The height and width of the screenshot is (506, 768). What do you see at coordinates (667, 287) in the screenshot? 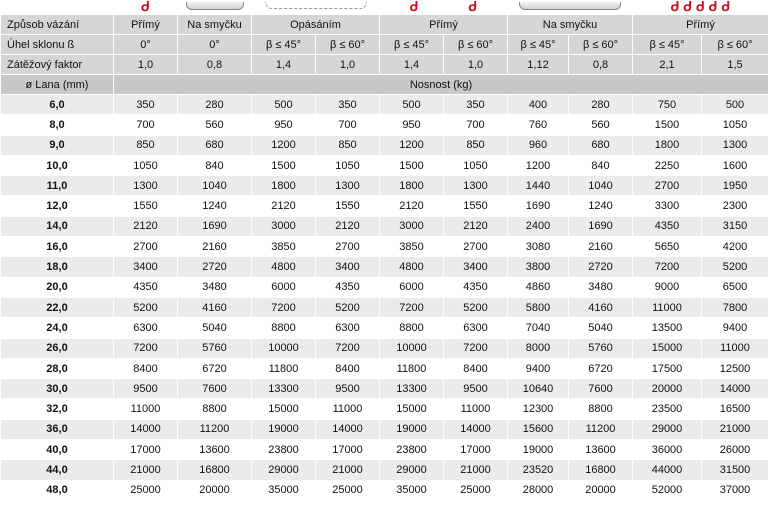
I see `capacity-cell: 9000` at bounding box center [667, 287].